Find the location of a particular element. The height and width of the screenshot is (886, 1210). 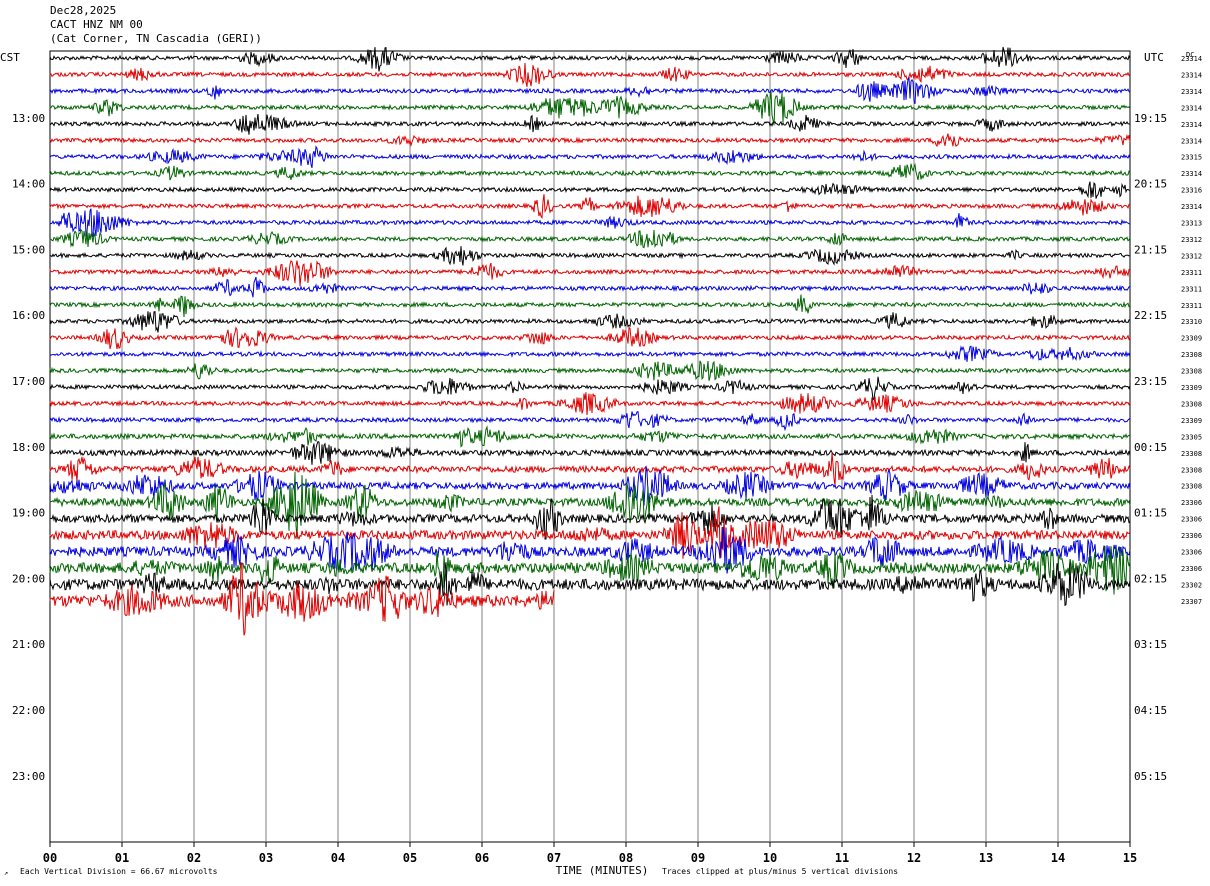

right-hour-label: 23:15 is located at coordinates (1150, 381).